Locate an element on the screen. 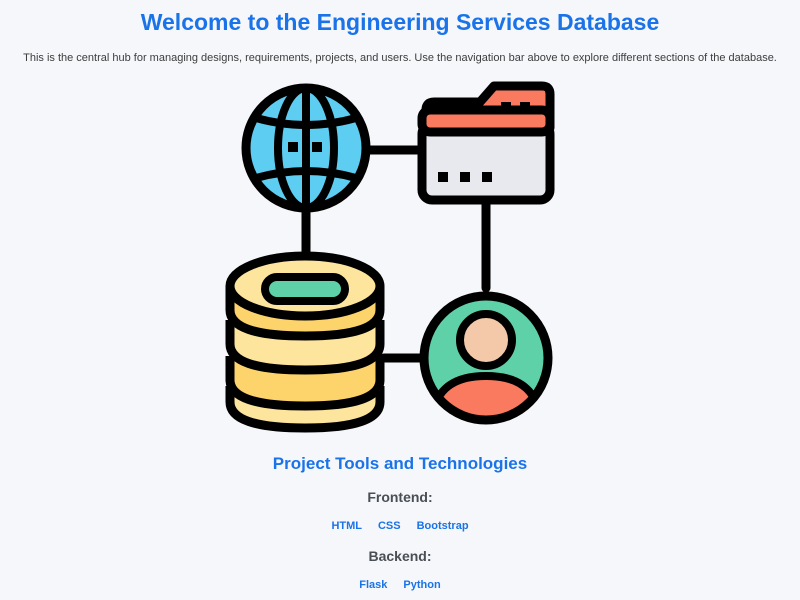 This screenshot has width=800, height=600. frontend-tech-list: HTML CSS Bootstrap is located at coordinates (400, 526).